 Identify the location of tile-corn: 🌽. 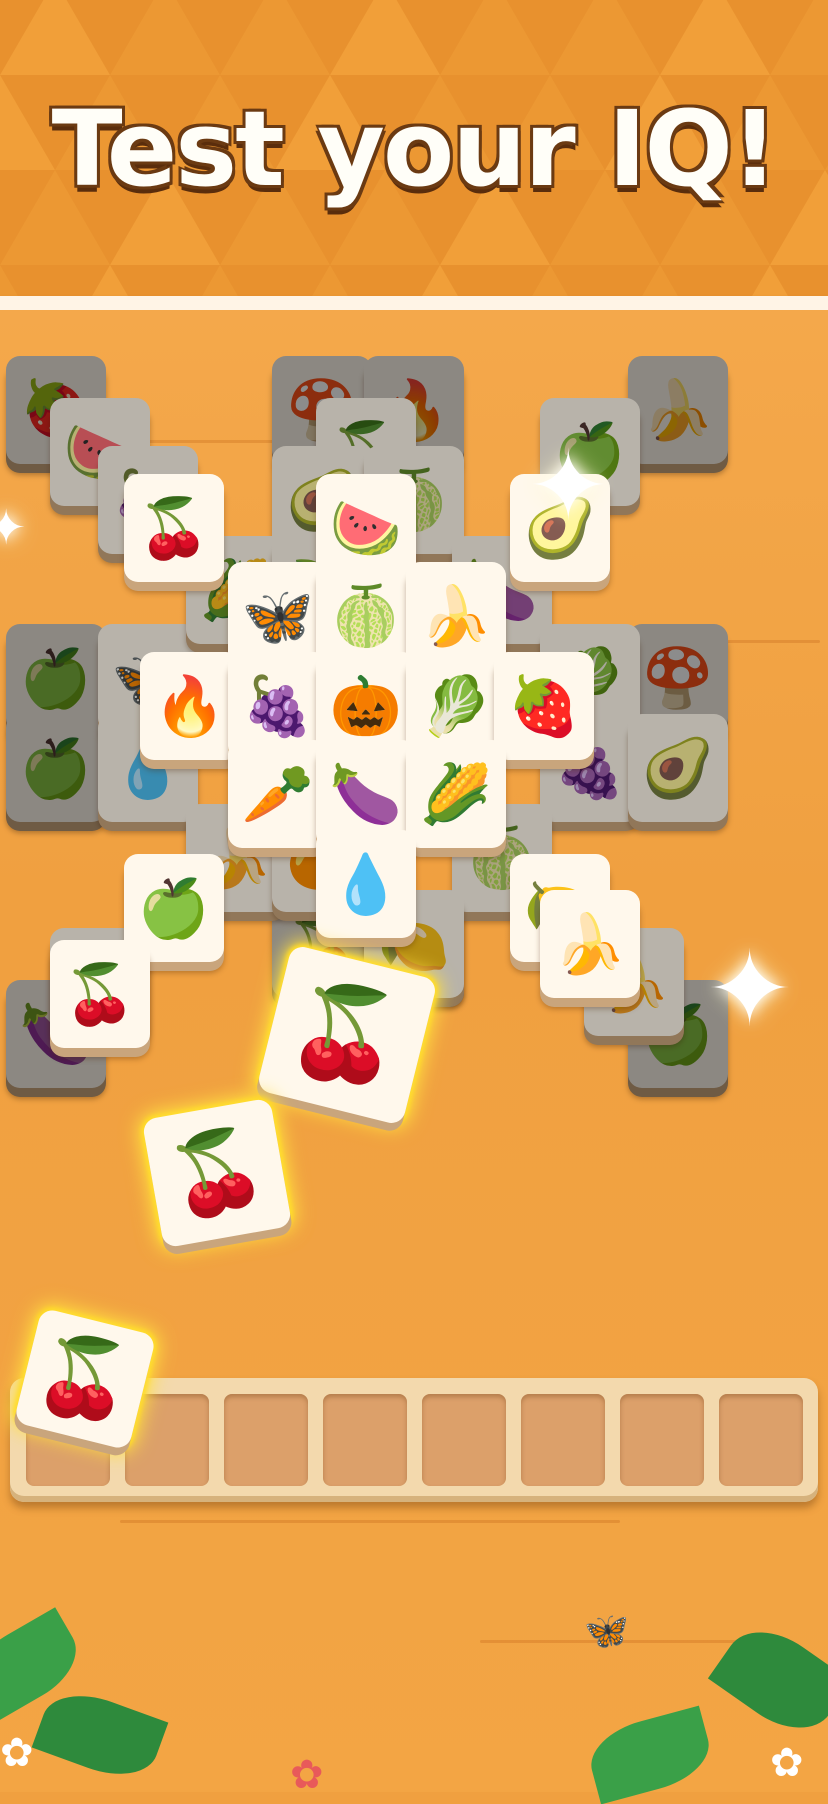
(456, 794).